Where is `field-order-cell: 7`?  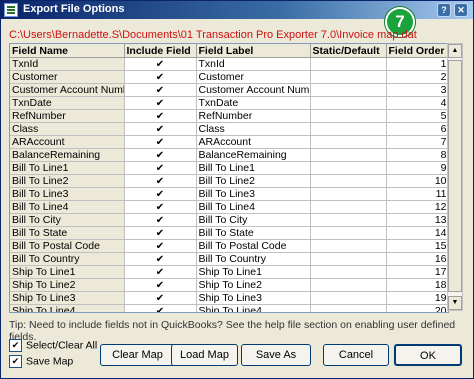 field-order-cell: 7 is located at coordinates (417, 142).